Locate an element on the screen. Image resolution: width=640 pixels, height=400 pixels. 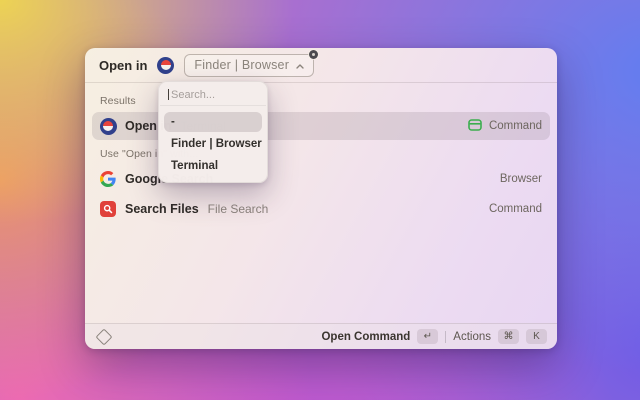
footer-separator is located at coordinates (446, 336).